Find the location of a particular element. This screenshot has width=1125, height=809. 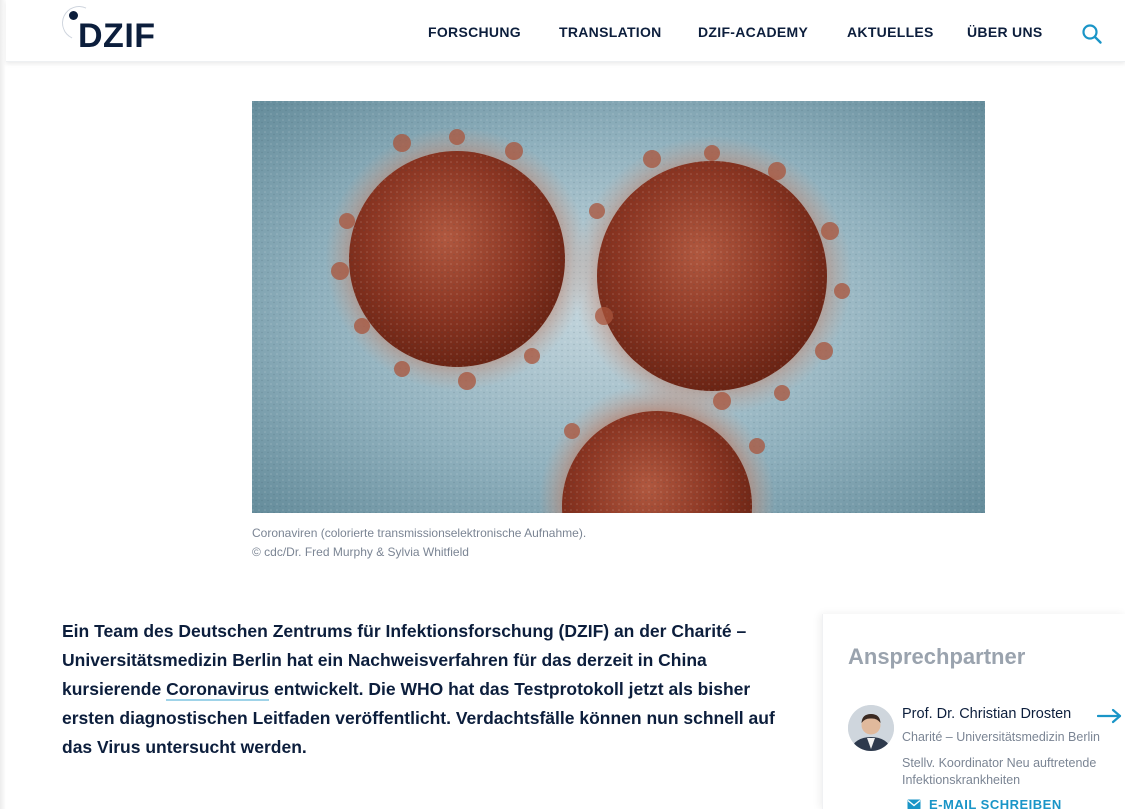

nav-item-dzif-academy: DZIF-ACADEMY is located at coordinates (753, 32).